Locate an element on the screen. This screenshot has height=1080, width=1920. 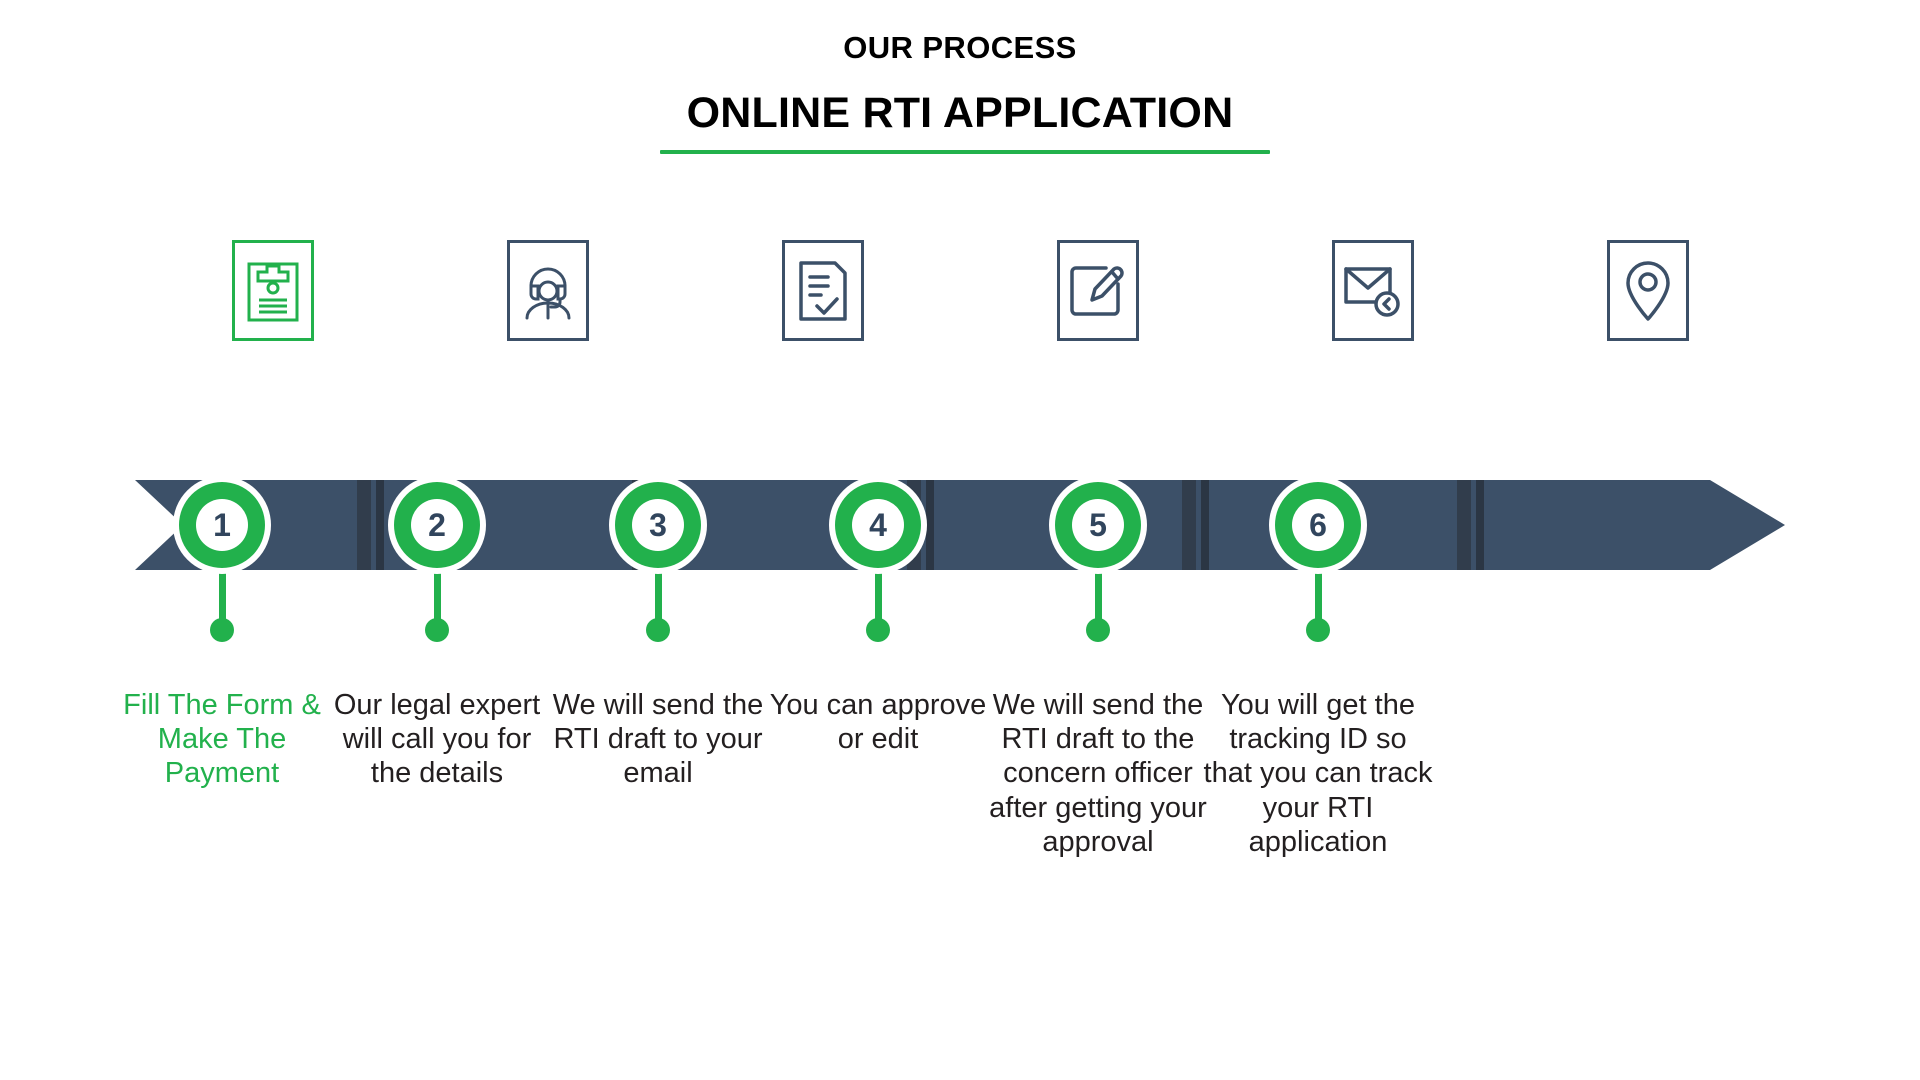
step-caption-3: We will send the RTI draft to your email is located at coordinates (658, 739).